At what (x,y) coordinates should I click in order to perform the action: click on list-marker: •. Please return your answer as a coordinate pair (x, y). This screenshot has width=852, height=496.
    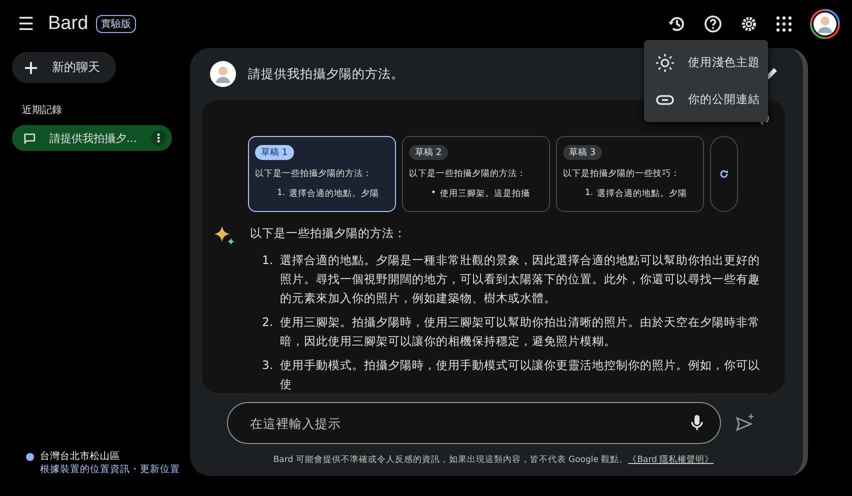
    Looking at the image, I should click on (433, 194).